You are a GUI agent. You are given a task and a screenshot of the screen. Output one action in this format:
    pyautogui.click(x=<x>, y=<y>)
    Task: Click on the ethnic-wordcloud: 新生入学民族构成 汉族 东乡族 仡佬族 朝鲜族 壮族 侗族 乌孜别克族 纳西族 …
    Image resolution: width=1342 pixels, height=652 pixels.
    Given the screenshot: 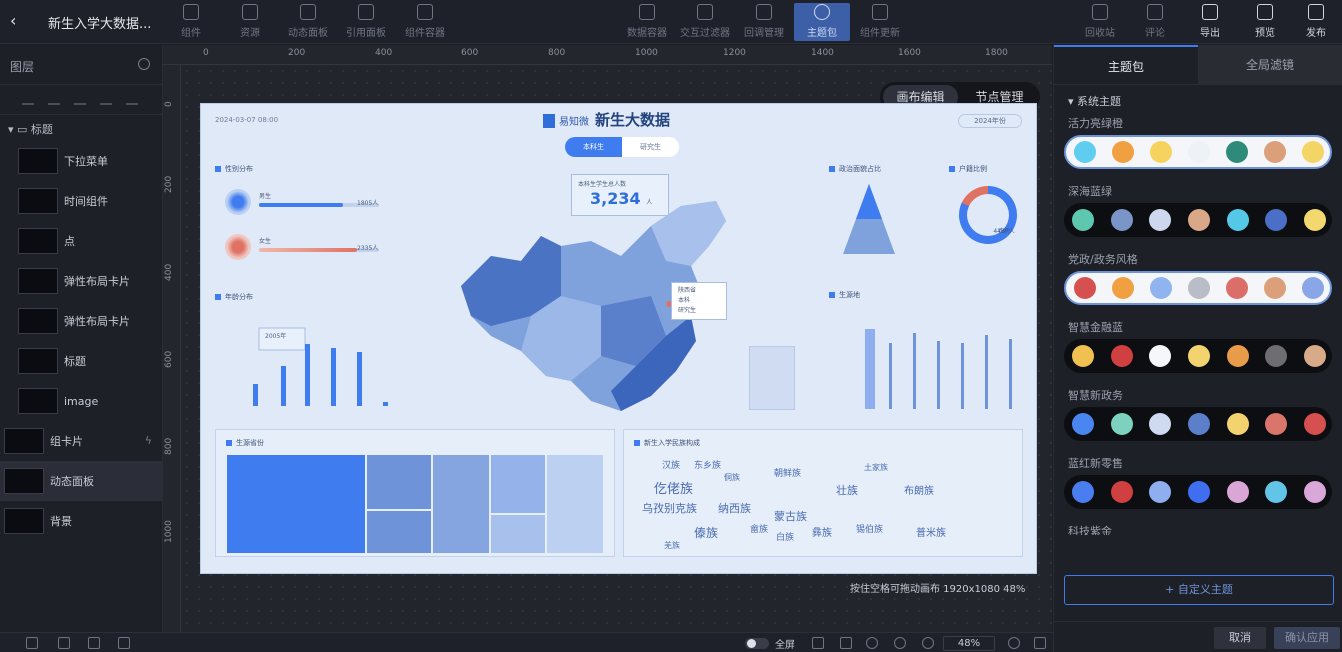 What is the action you would take?
    pyautogui.click(x=823, y=493)
    